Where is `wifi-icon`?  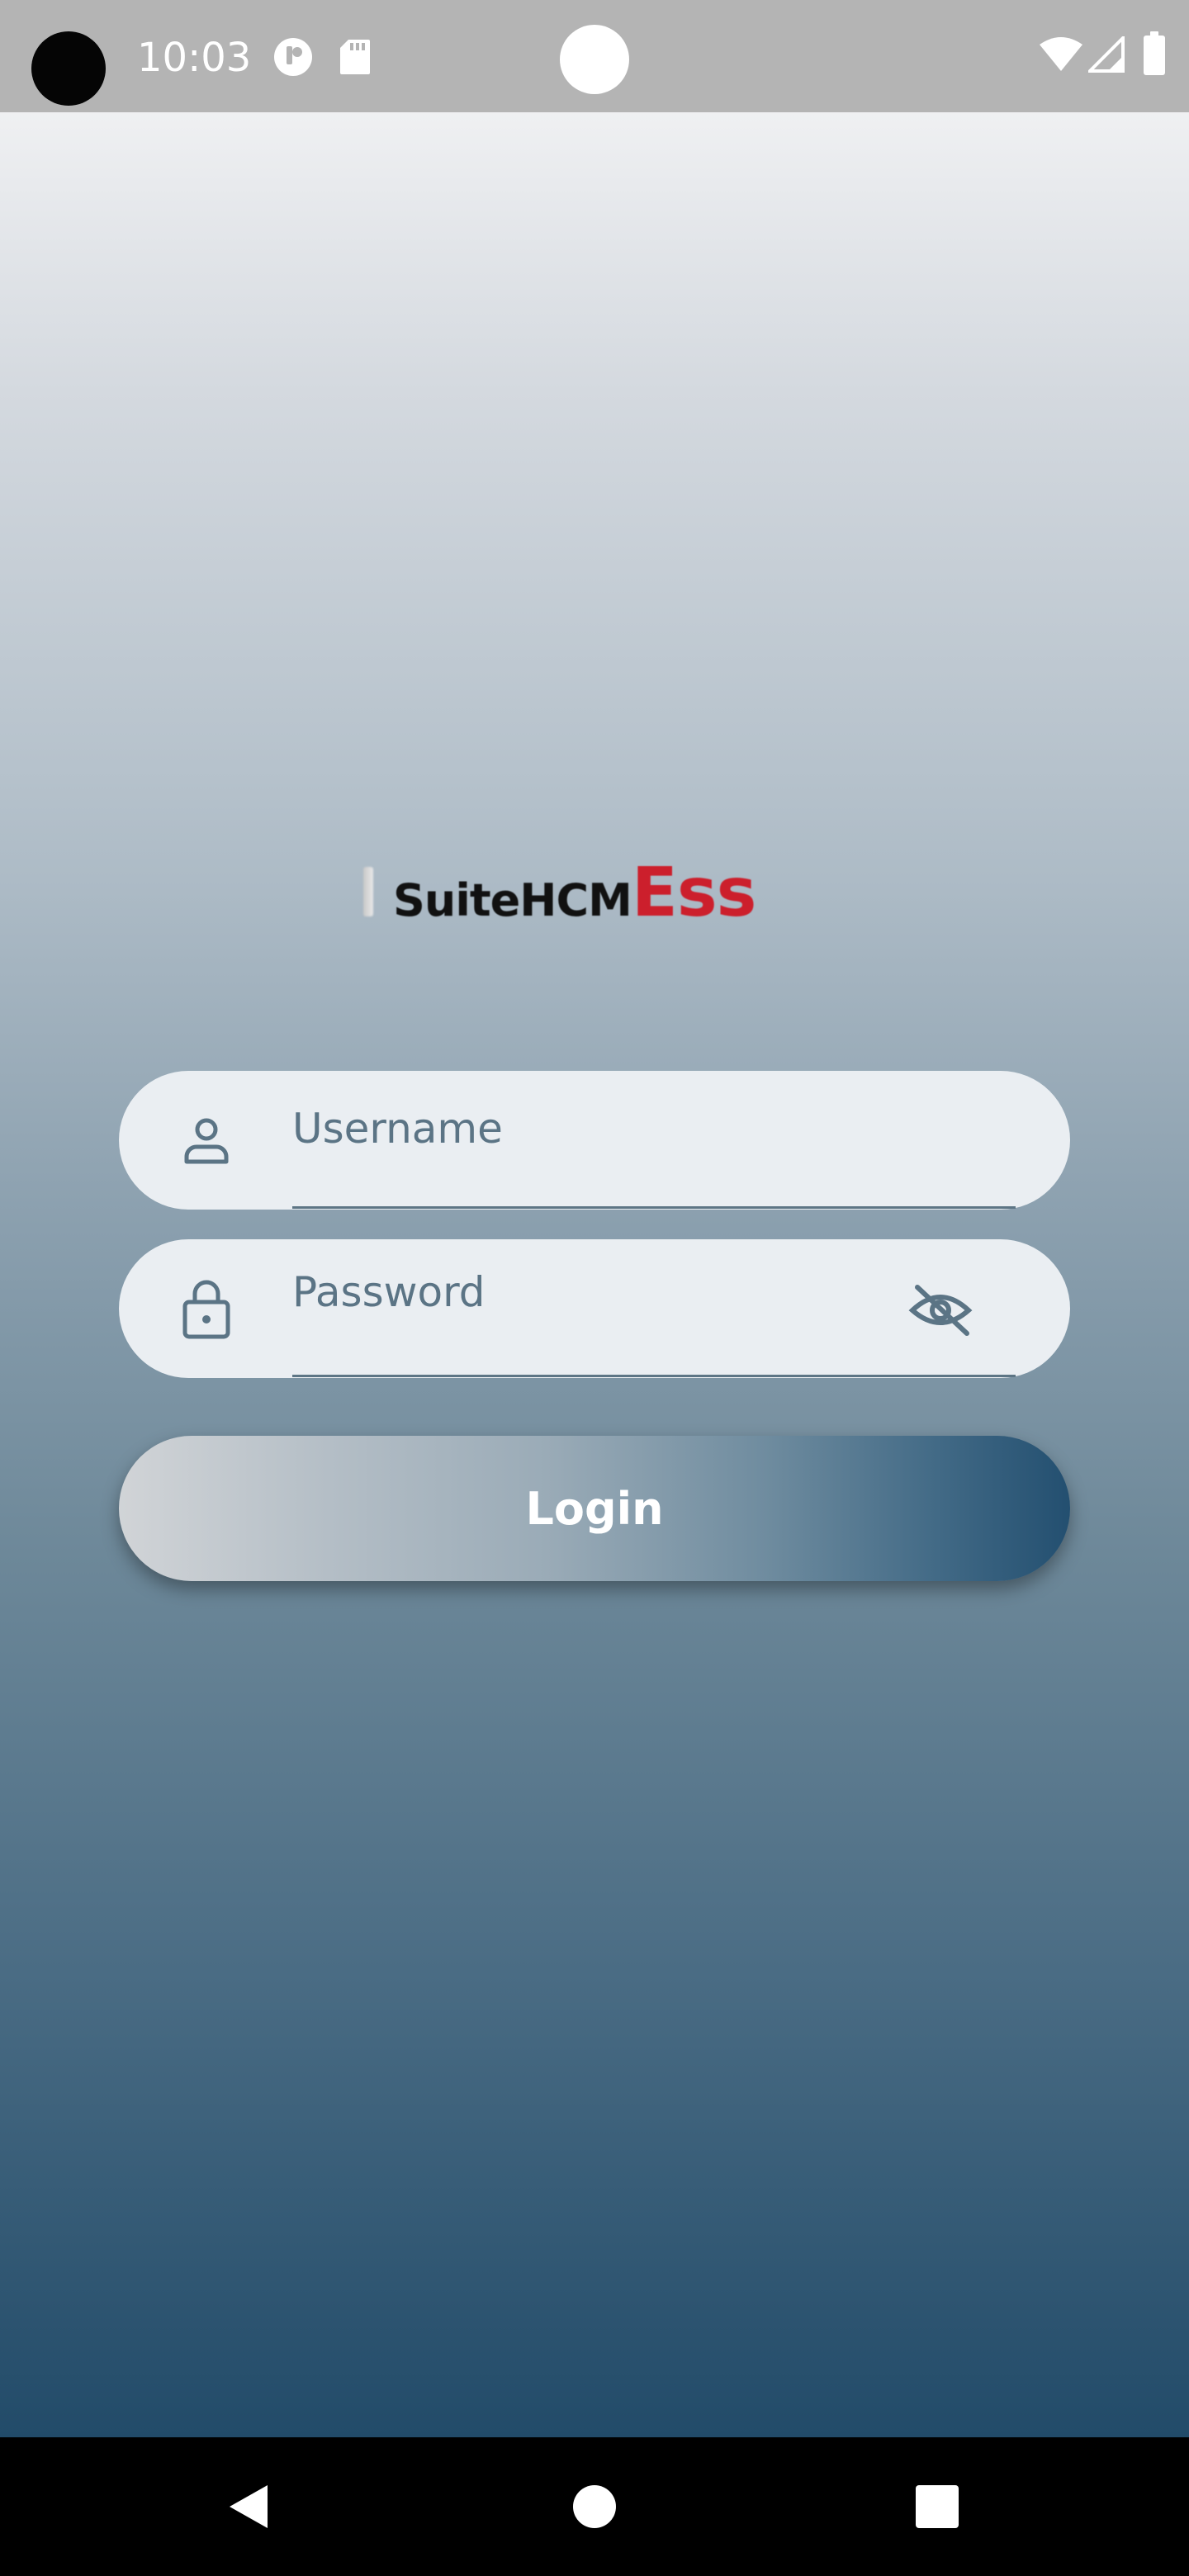
wifi-icon is located at coordinates (1061, 56).